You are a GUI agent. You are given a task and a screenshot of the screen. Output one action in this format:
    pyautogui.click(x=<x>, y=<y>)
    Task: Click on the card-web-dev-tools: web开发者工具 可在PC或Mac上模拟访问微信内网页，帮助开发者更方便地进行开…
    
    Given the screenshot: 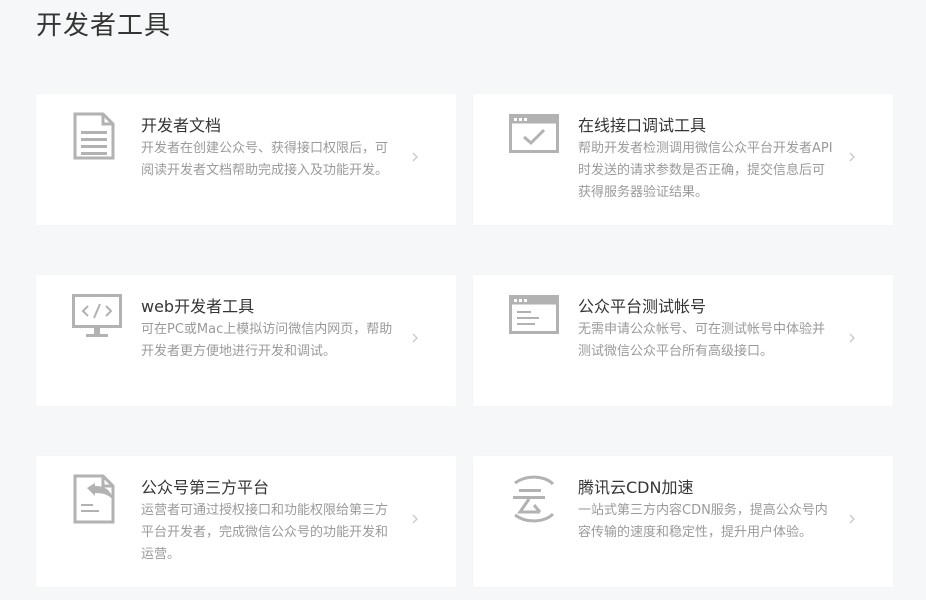 What is the action you would take?
    pyautogui.click(x=246, y=340)
    